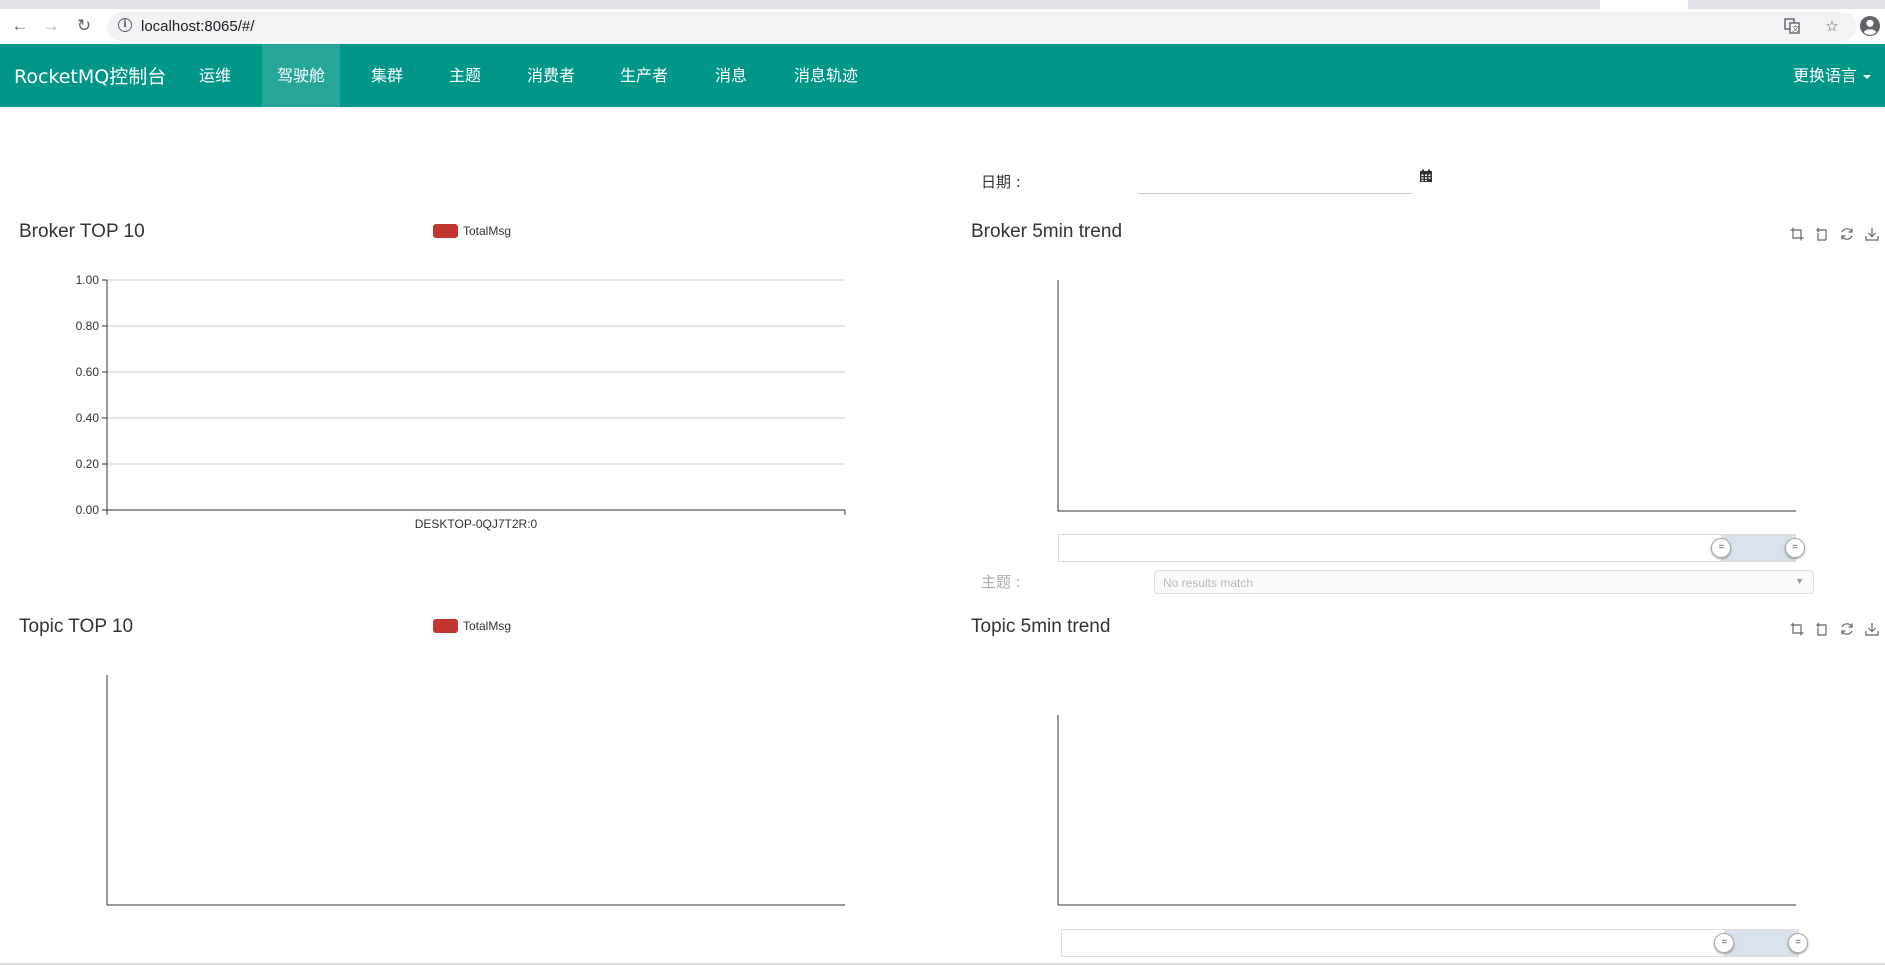 Image resolution: width=1885 pixels, height=965 pixels. I want to click on select-arrow-icon: ▼, so click(1799, 581).